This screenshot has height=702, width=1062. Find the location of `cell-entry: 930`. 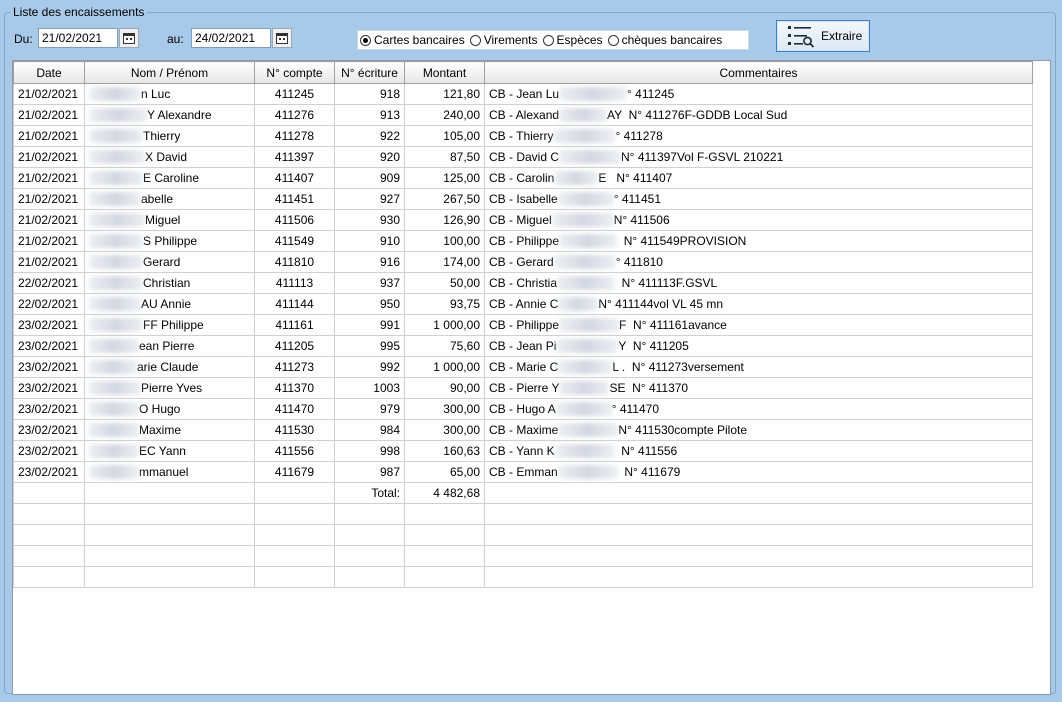

cell-entry: 930 is located at coordinates (369, 220).